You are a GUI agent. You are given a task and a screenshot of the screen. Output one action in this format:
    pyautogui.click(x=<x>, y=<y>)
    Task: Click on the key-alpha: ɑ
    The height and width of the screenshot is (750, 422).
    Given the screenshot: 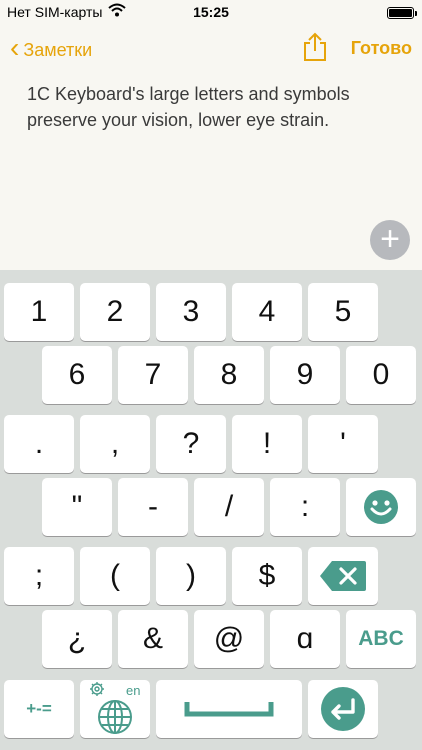 What is the action you would take?
    pyautogui.click(x=305, y=639)
    